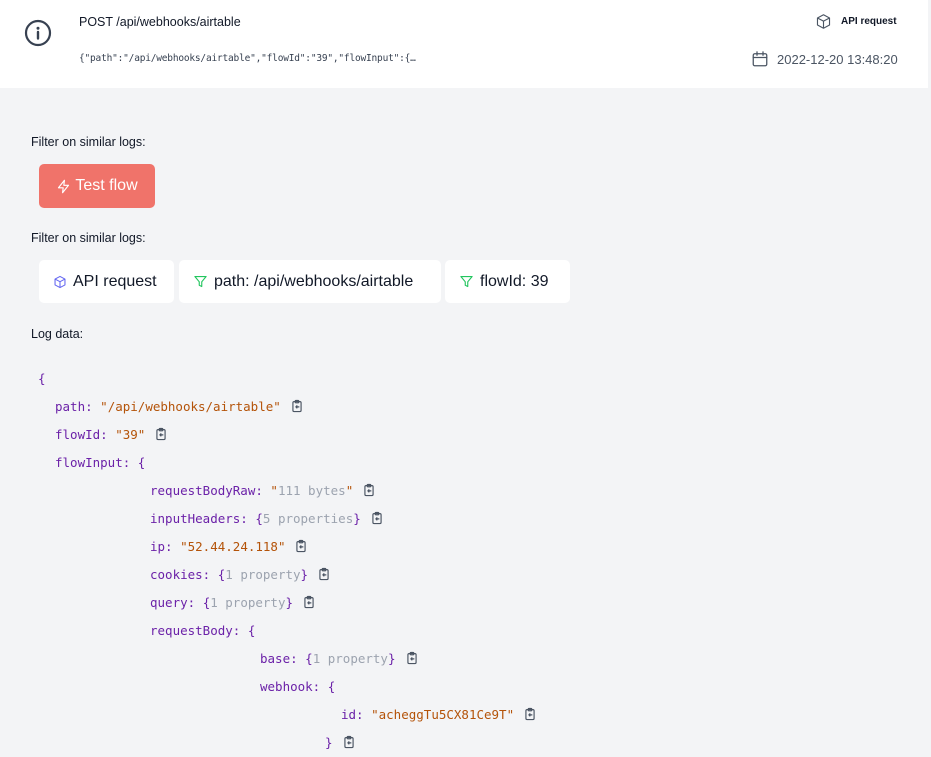 This screenshot has width=931, height=757. What do you see at coordinates (160, 22) in the screenshot?
I see `log-title: POST /api/webhooks/airtable` at bounding box center [160, 22].